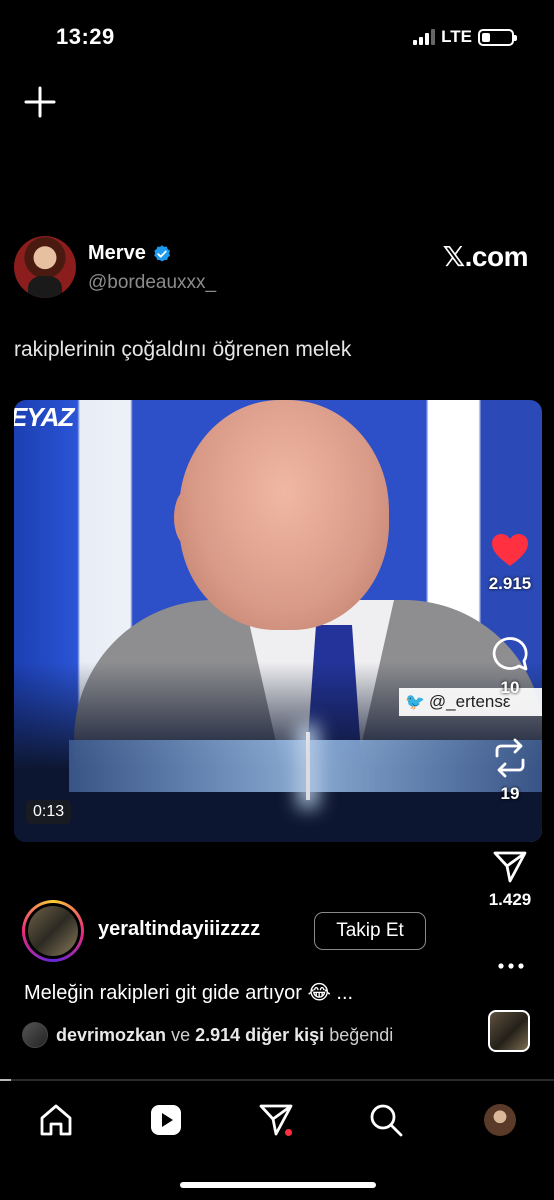 Image resolution: width=554 pixels, height=1200 pixels. Describe the element at coordinates (45, 267) in the screenshot. I see `tweet-avatar` at that location.